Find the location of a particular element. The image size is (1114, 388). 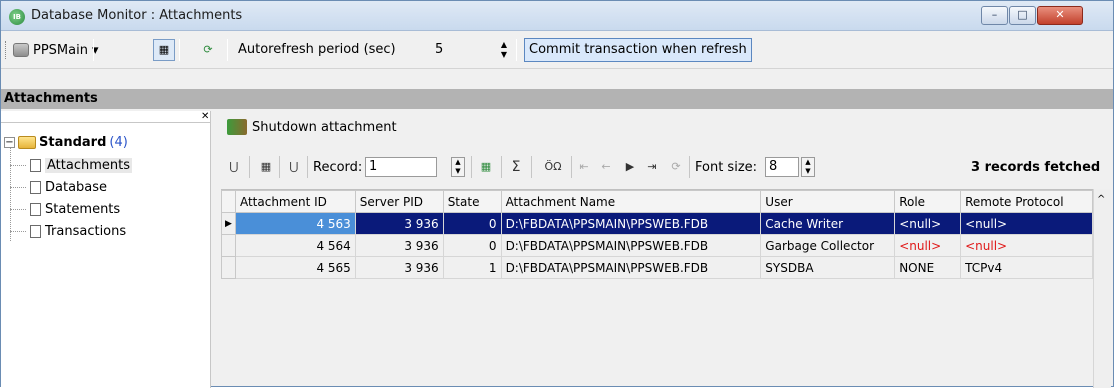

cell-attachment-id: 4 565 is located at coordinates (295, 267).